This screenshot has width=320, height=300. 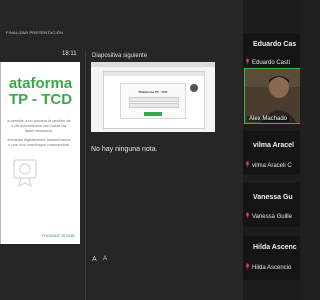 I want to click on participant-label: Eduardo Casti, so click(x=267, y=62).